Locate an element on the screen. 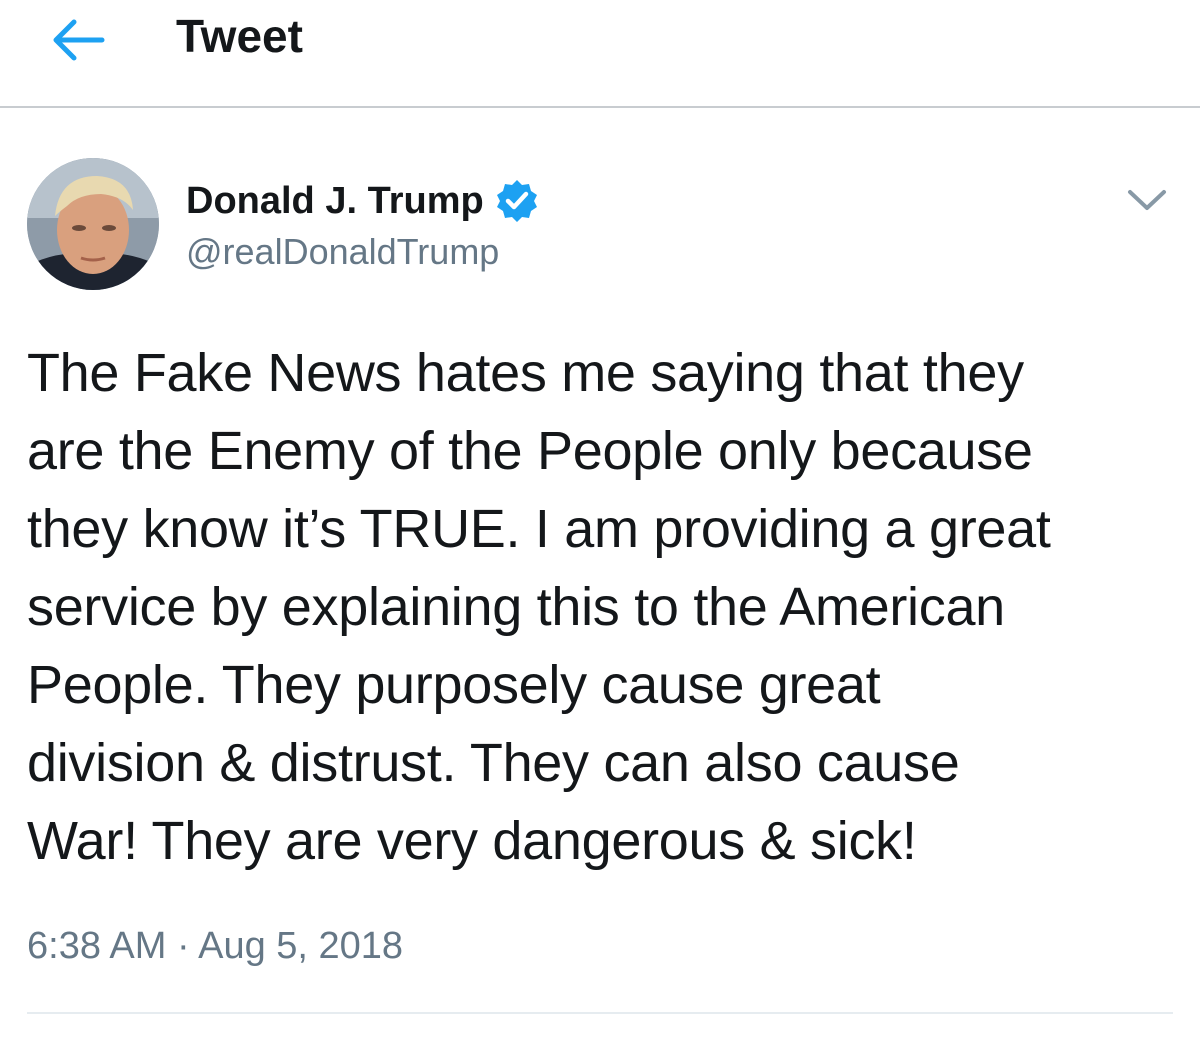 Image resolution: width=1200 pixels, height=1041 pixels. tweet-time: 6:38 AM is located at coordinates (97, 946).